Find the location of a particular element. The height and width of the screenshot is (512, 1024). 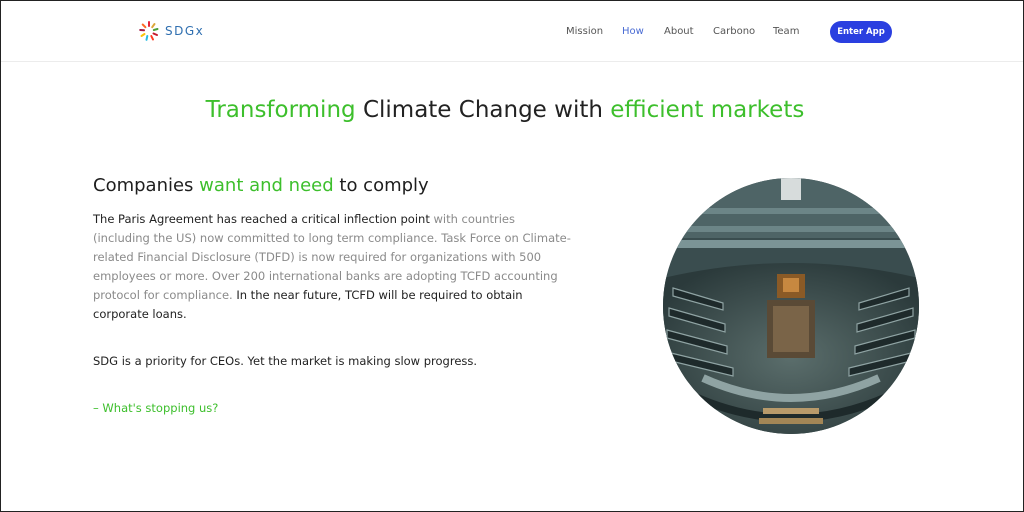

section-heading: Companies want and need to comply is located at coordinates (261, 185).